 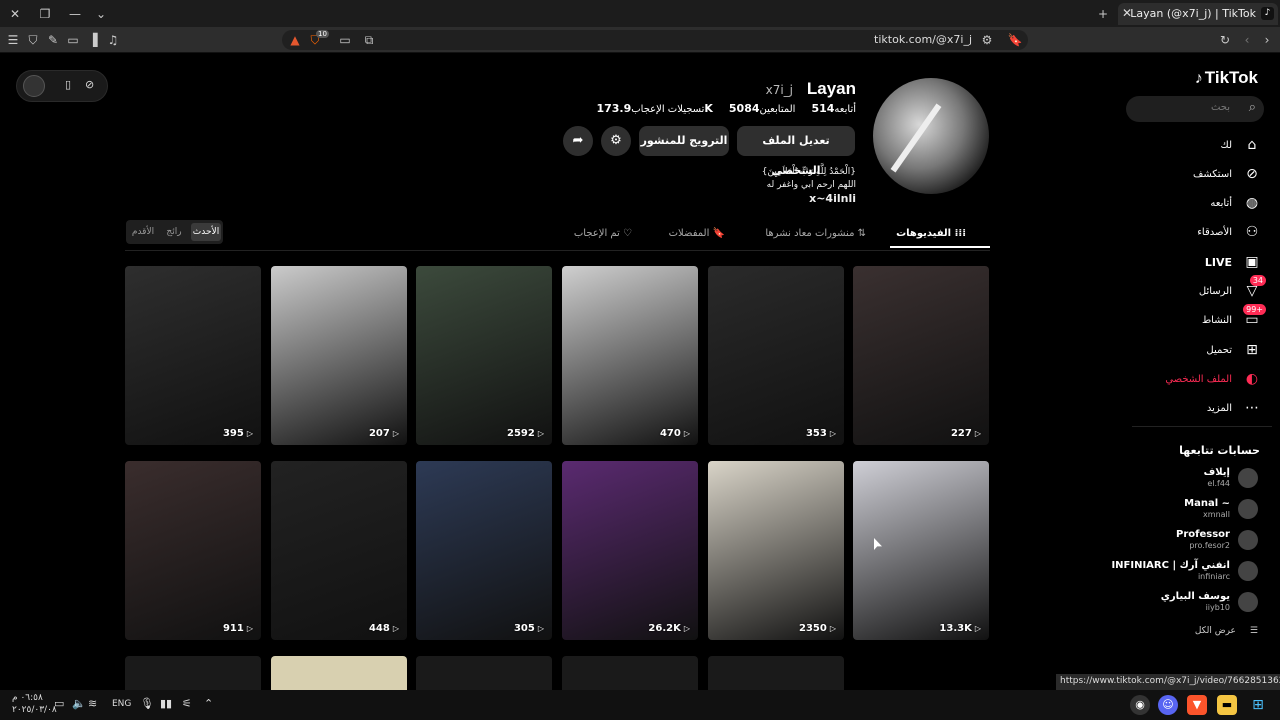 What do you see at coordinates (796, 151) in the screenshot?
I see `edit-profile-button: تعديل الملف الشخصي` at bounding box center [796, 151].